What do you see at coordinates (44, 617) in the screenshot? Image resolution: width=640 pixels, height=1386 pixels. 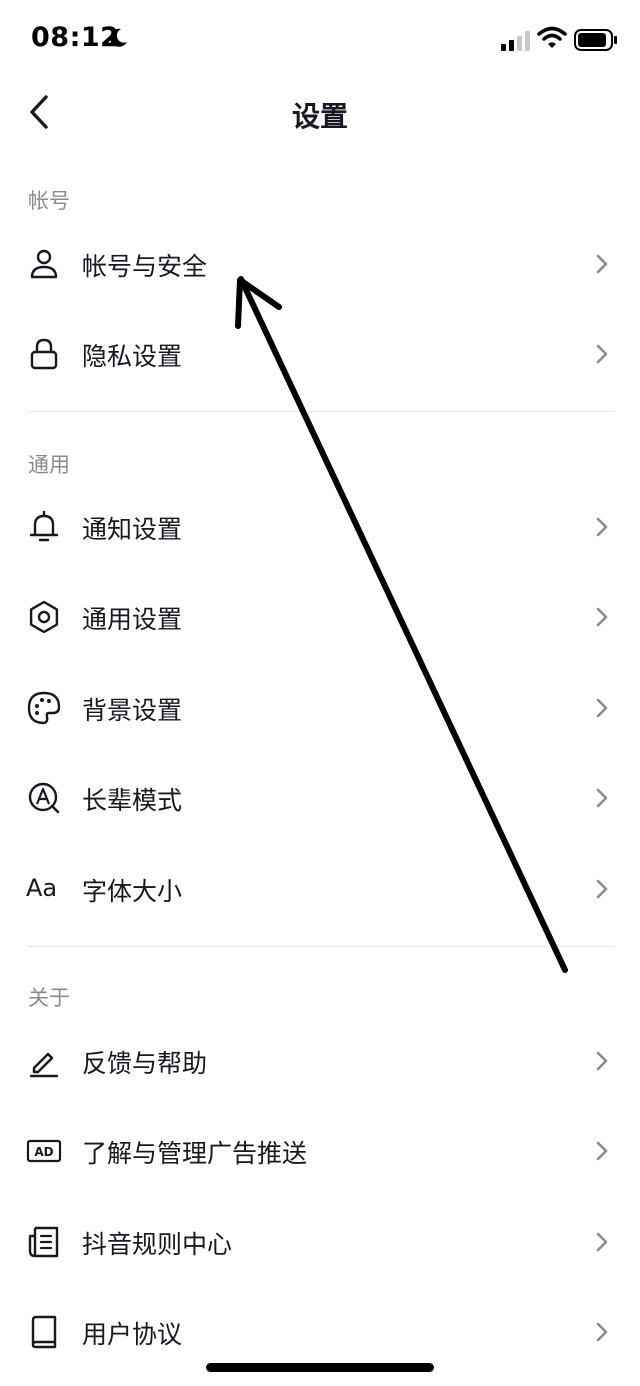 I see `gear-icon` at bounding box center [44, 617].